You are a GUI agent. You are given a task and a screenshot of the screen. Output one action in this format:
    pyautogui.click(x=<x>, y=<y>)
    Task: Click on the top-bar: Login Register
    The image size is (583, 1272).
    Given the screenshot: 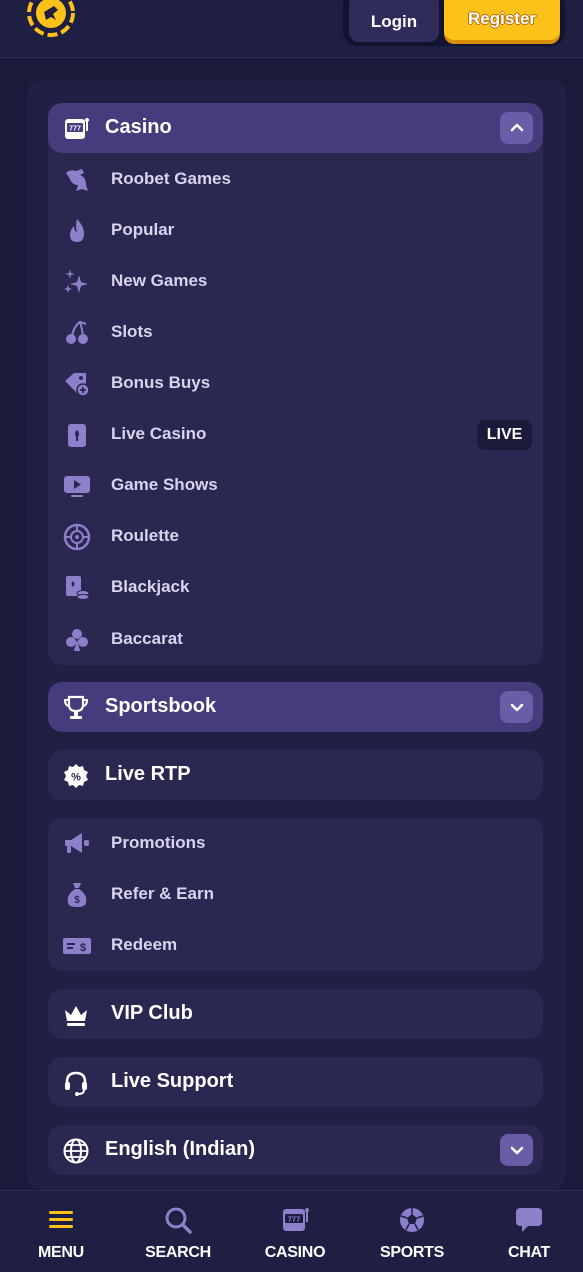 What is the action you would take?
    pyautogui.click(x=291, y=29)
    